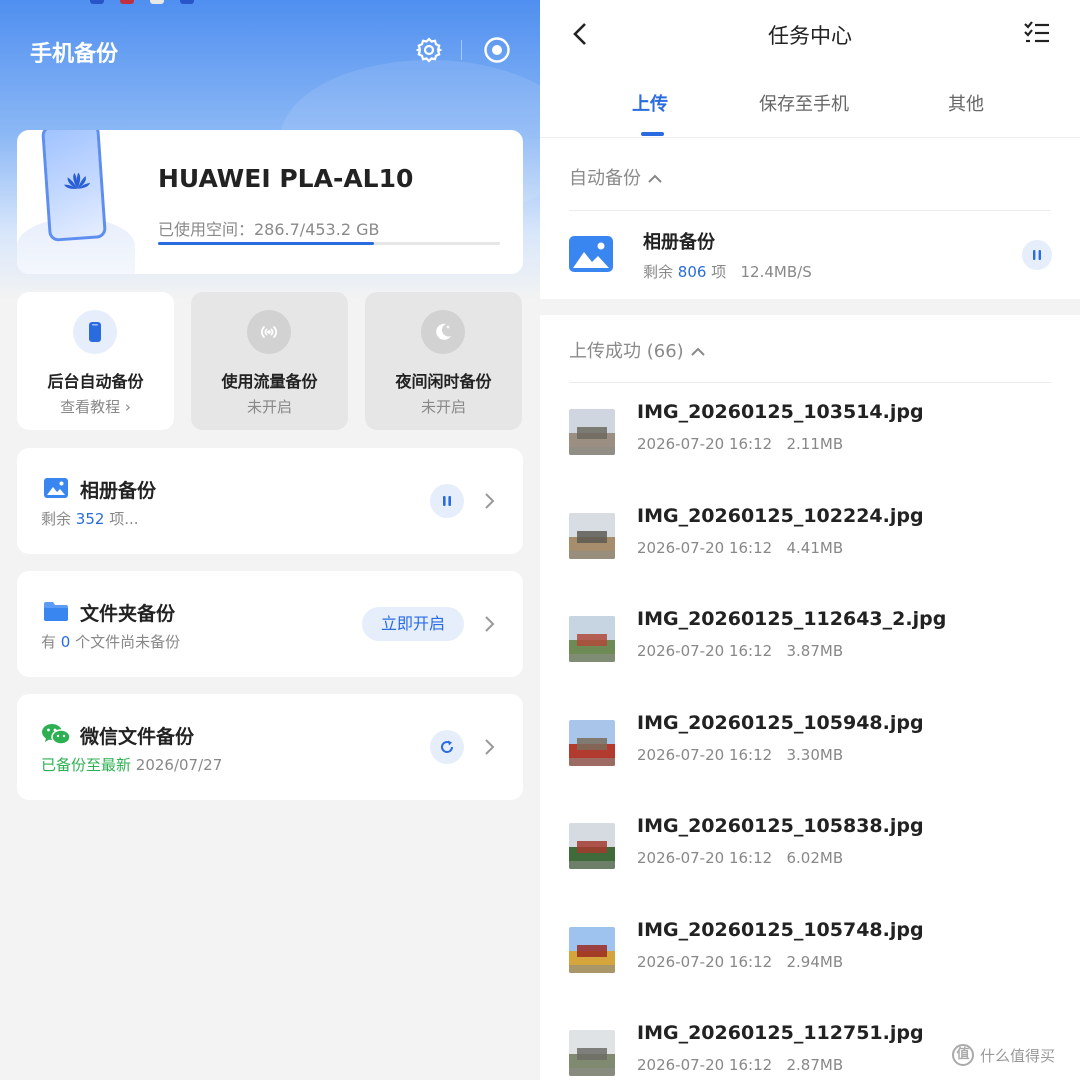 This screenshot has width=1080, height=1080. I want to click on page-title: 手机备份, so click(74, 54).